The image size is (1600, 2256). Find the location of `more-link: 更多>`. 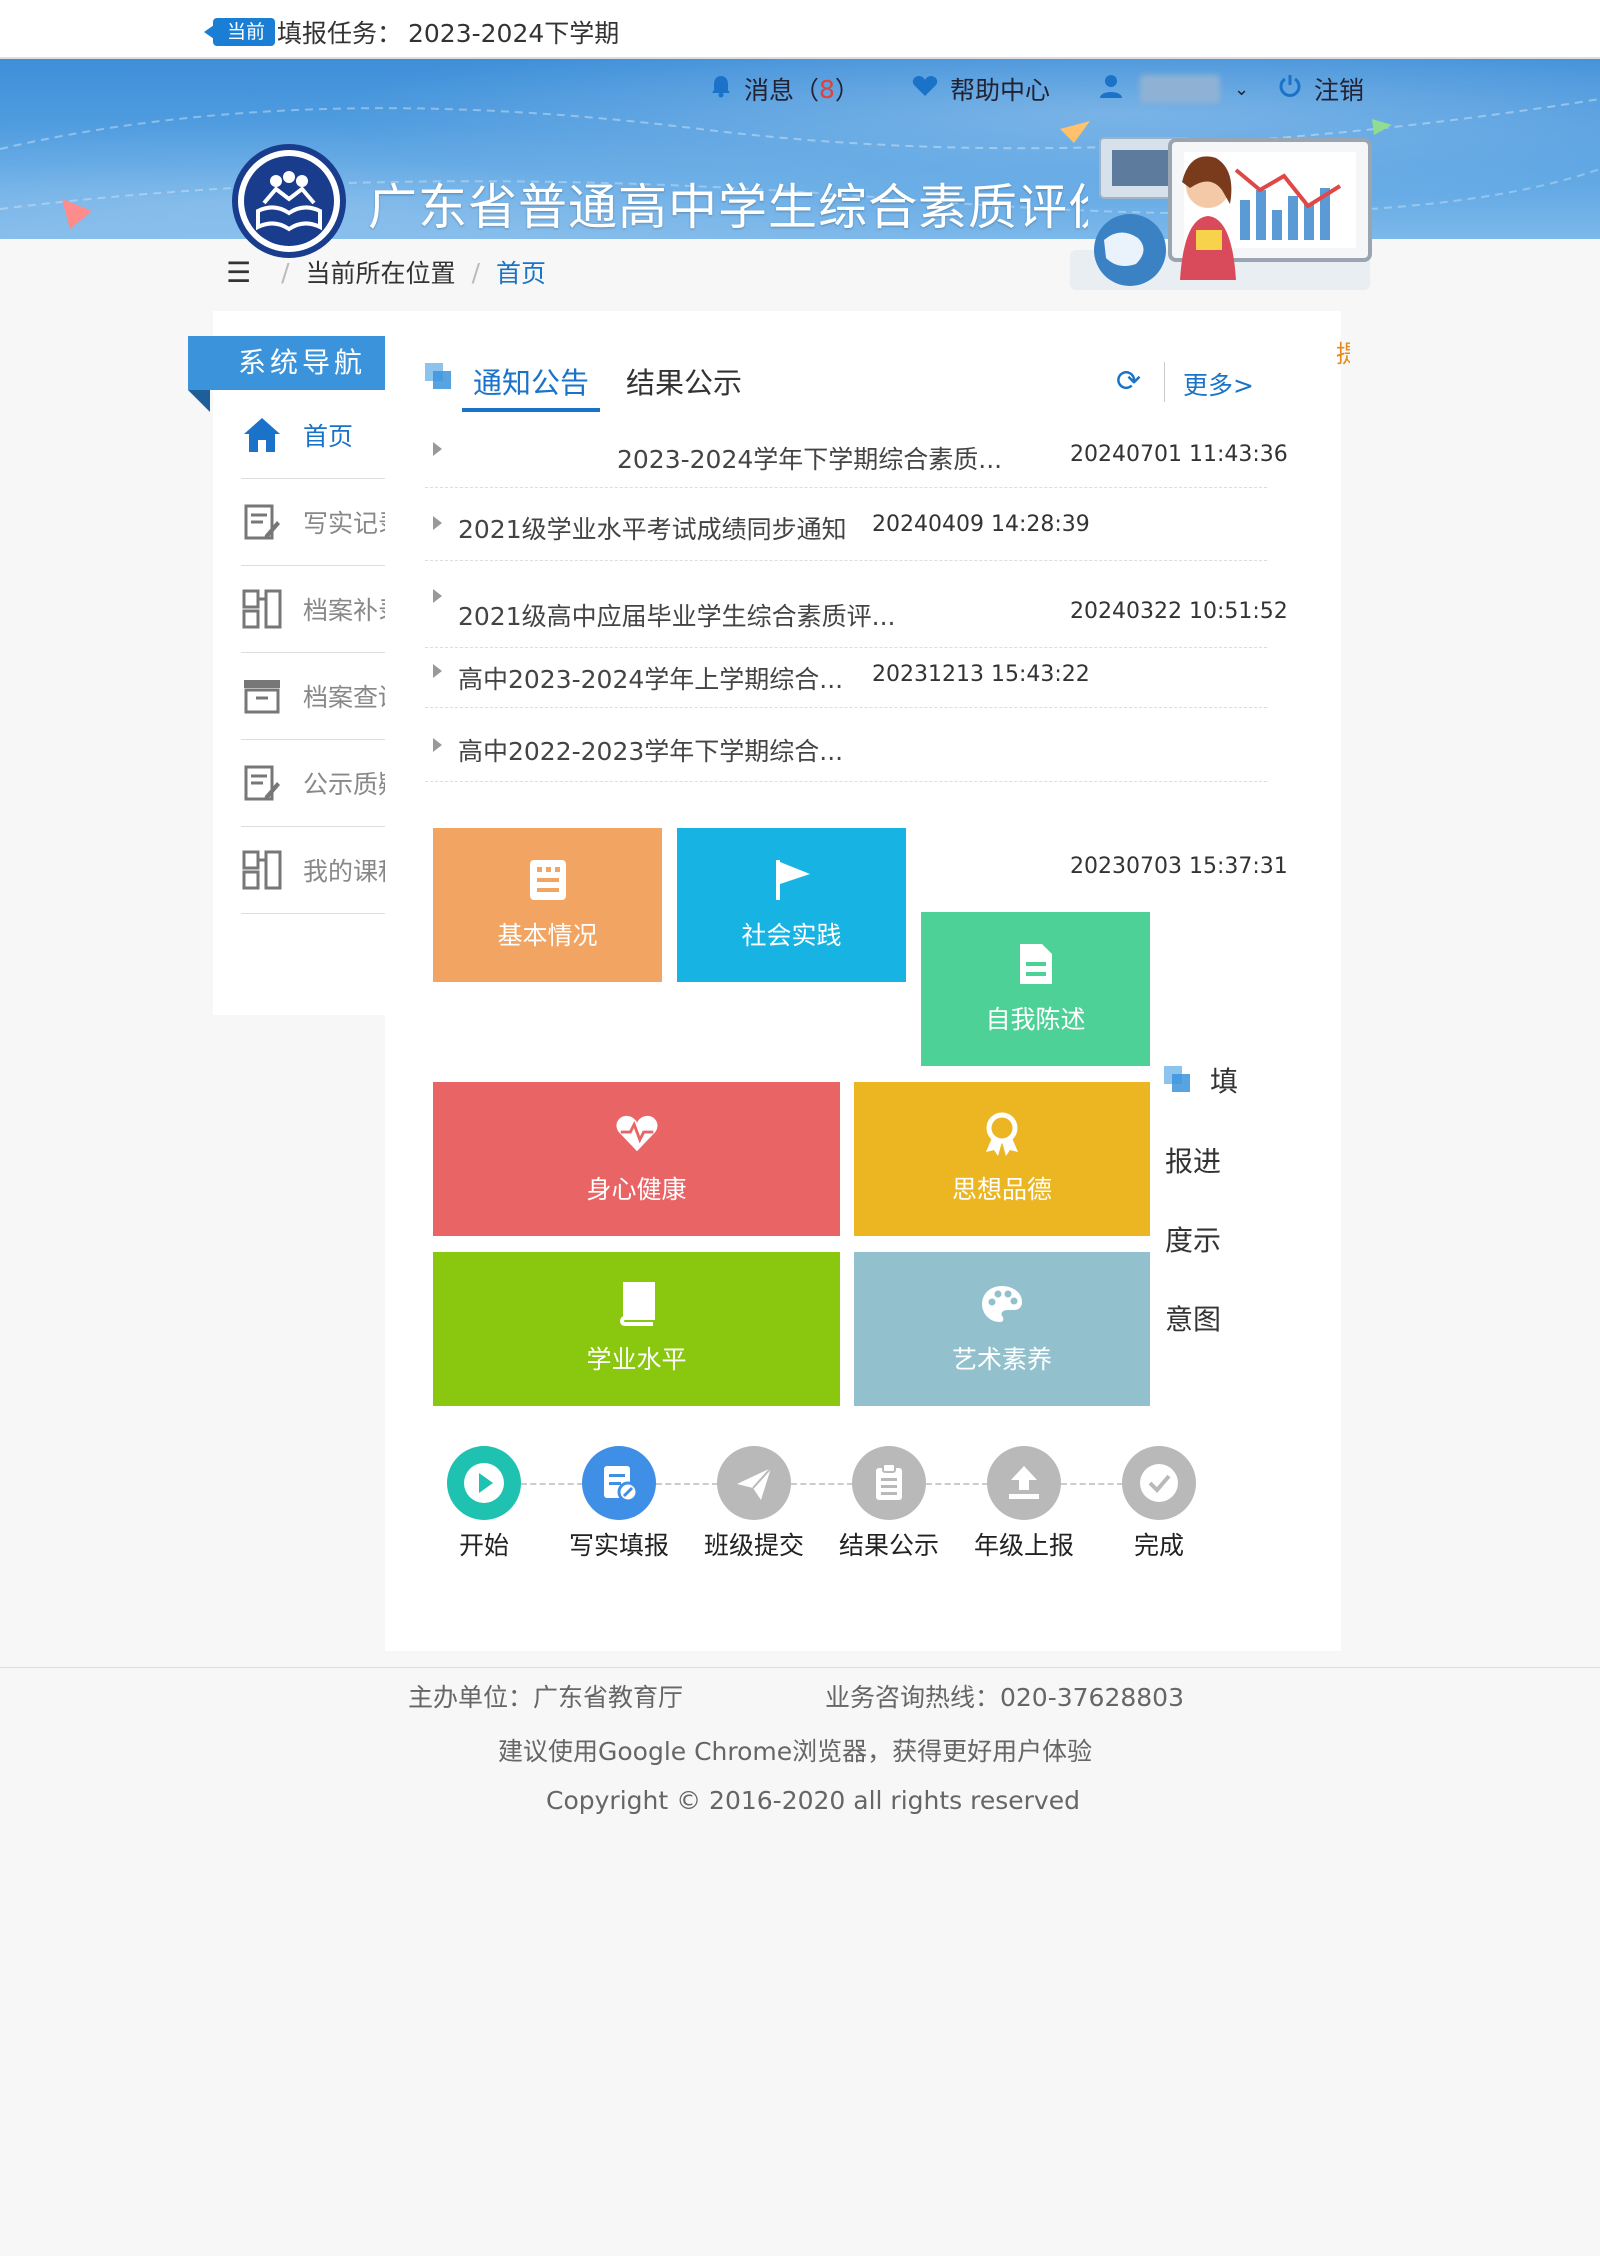

more-link: 更多> is located at coordinates (1218, 384).